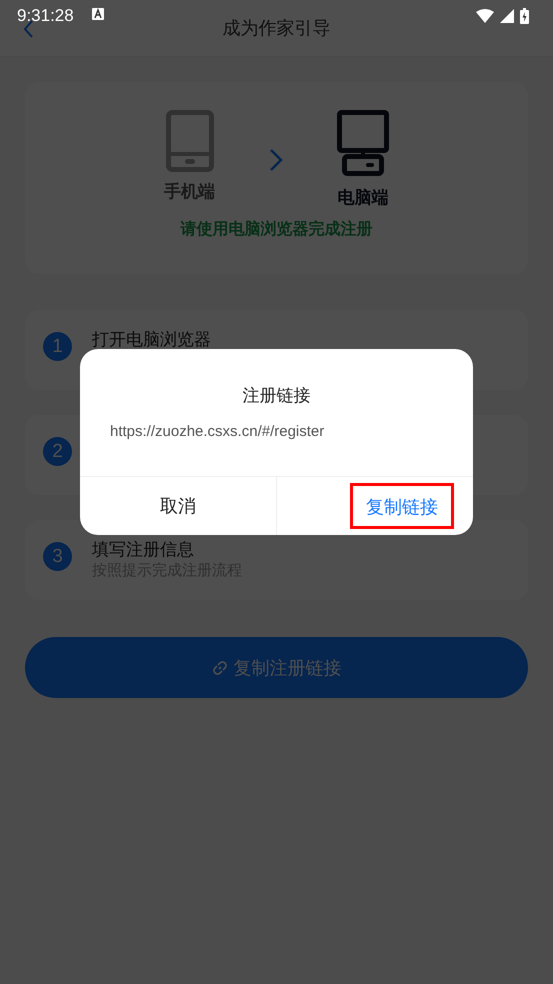 The image size is (553, 984). Describe the element at coordinates (363, 198) in the screenshot. I see `device-label: 电脑端` at that location.